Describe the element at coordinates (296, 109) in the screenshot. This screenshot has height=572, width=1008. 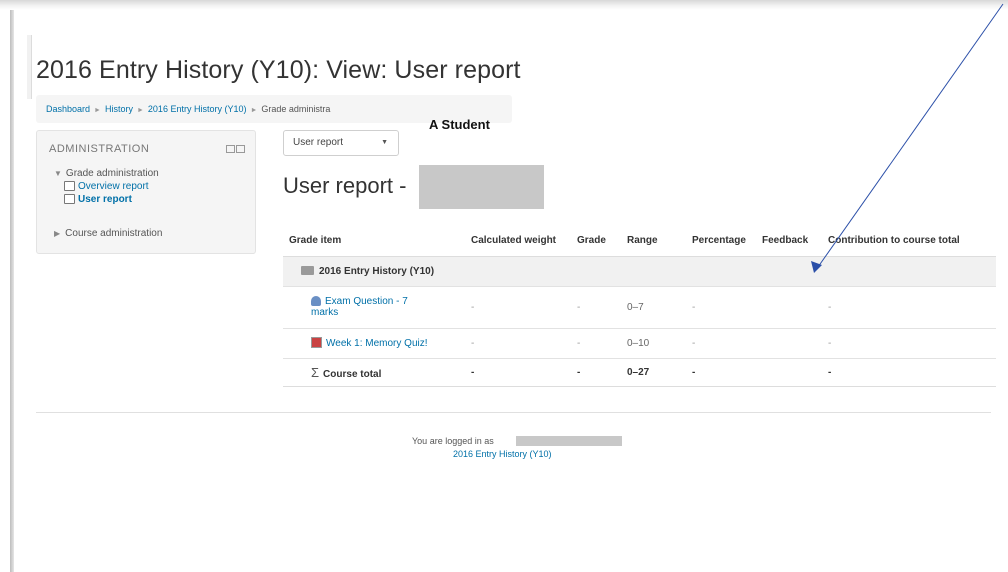
I see `breadcrumb-current: Grade administra` at that location.